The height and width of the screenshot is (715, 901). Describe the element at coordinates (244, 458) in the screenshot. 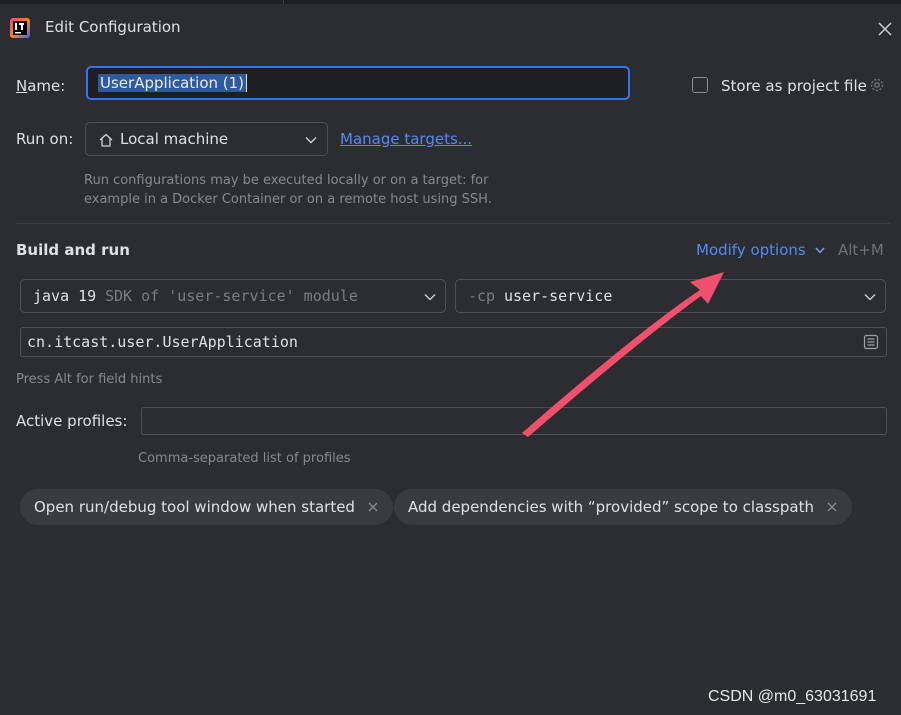

I see `active-profiles-hint: Comma-separated list of profiles` at that location.